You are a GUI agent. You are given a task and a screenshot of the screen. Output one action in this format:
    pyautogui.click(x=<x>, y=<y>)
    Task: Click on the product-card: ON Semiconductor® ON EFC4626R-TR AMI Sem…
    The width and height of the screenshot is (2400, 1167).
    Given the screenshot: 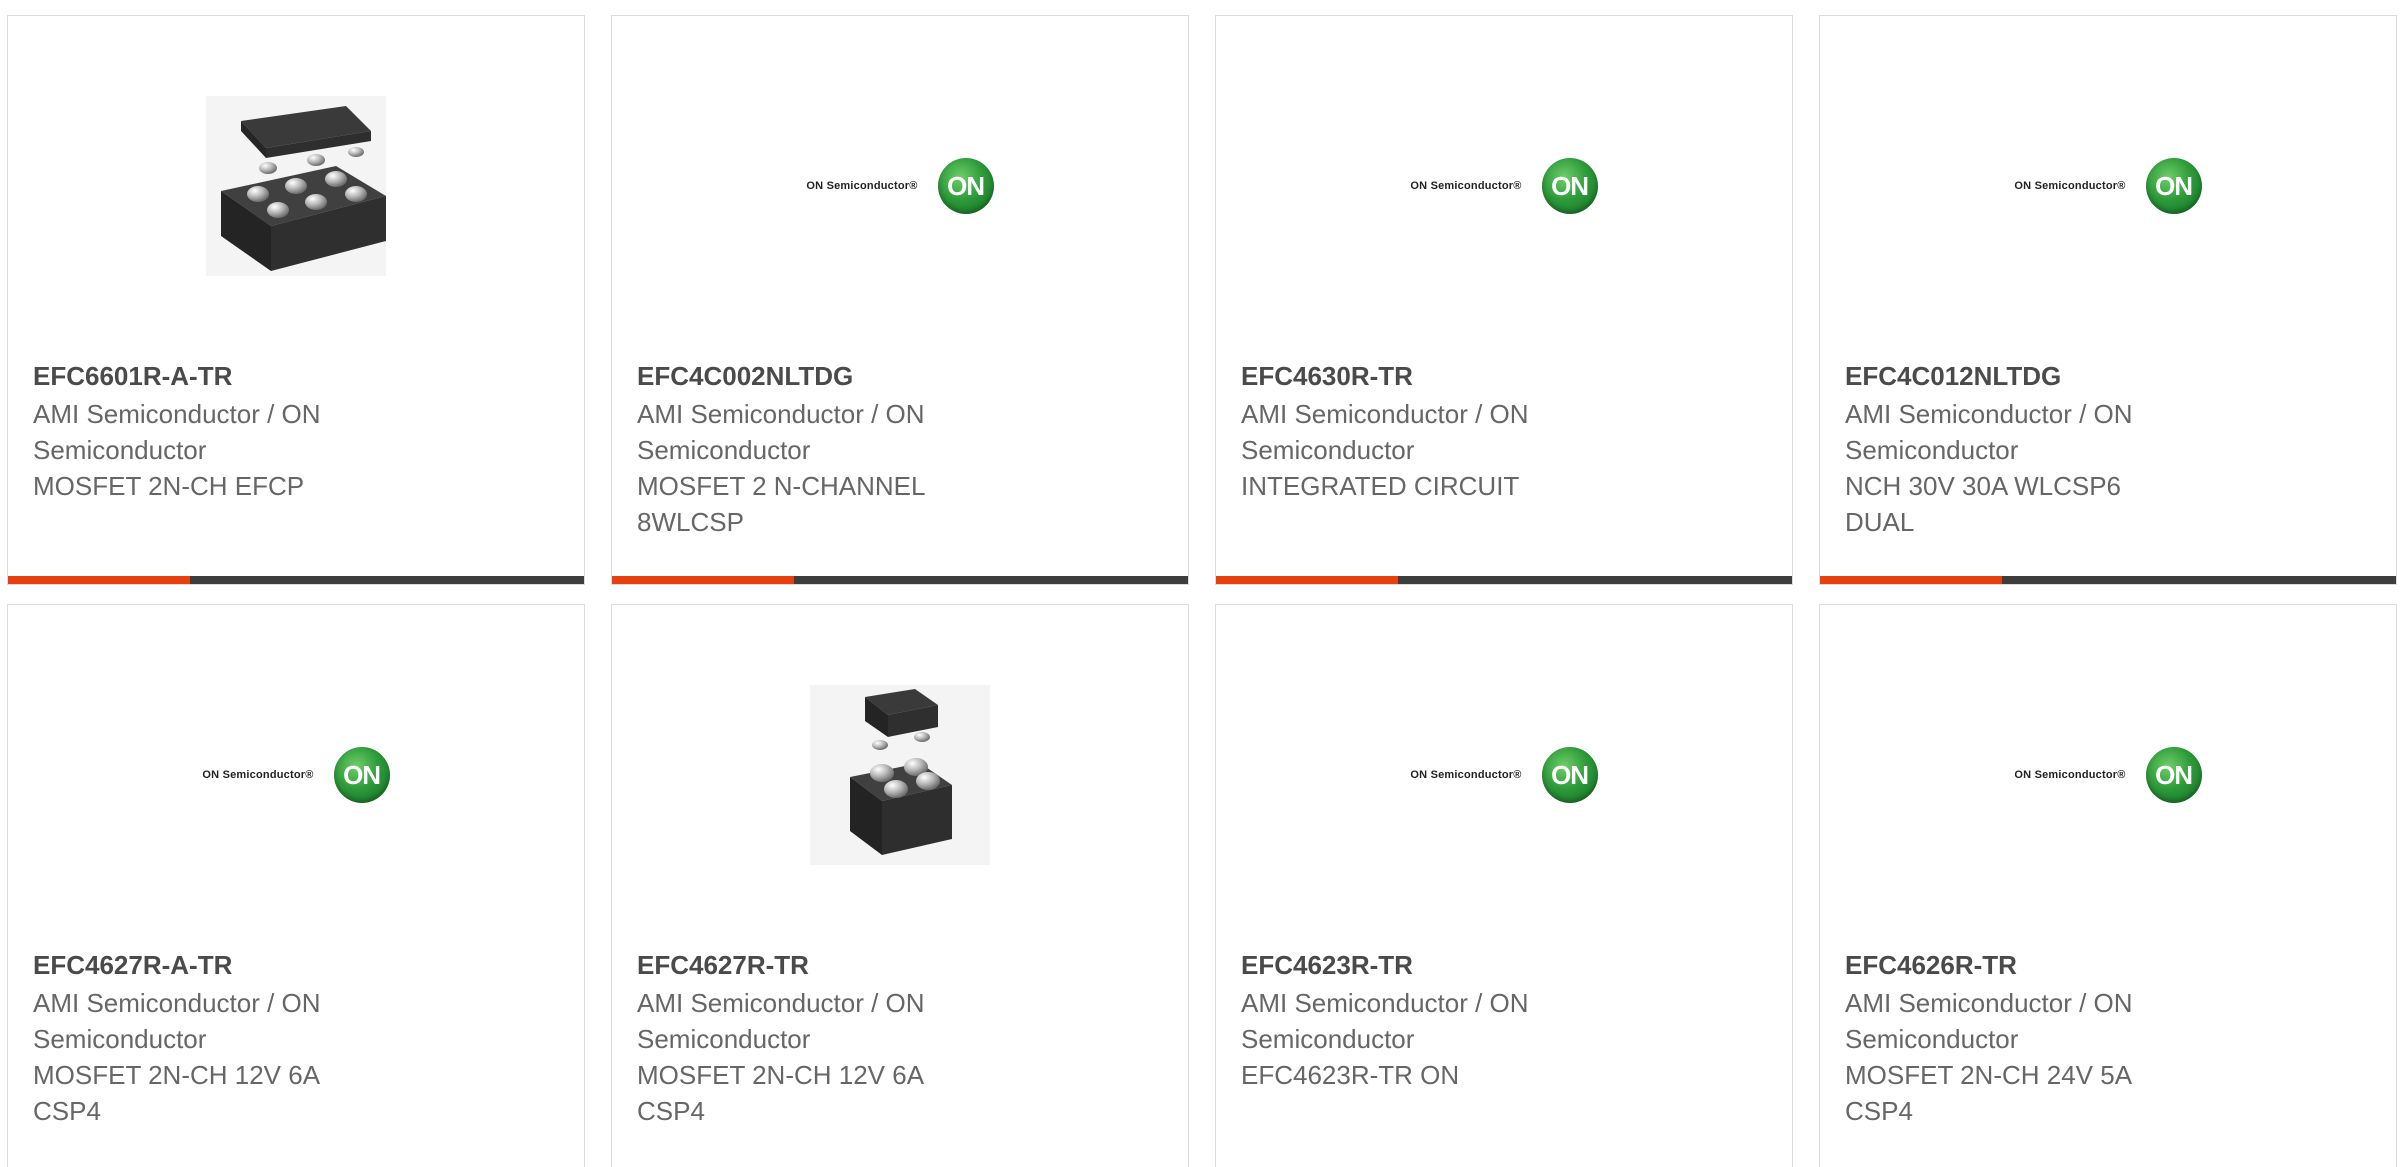 What is the action you would take?
    pyautogui.click(x=2108, y=885)
    